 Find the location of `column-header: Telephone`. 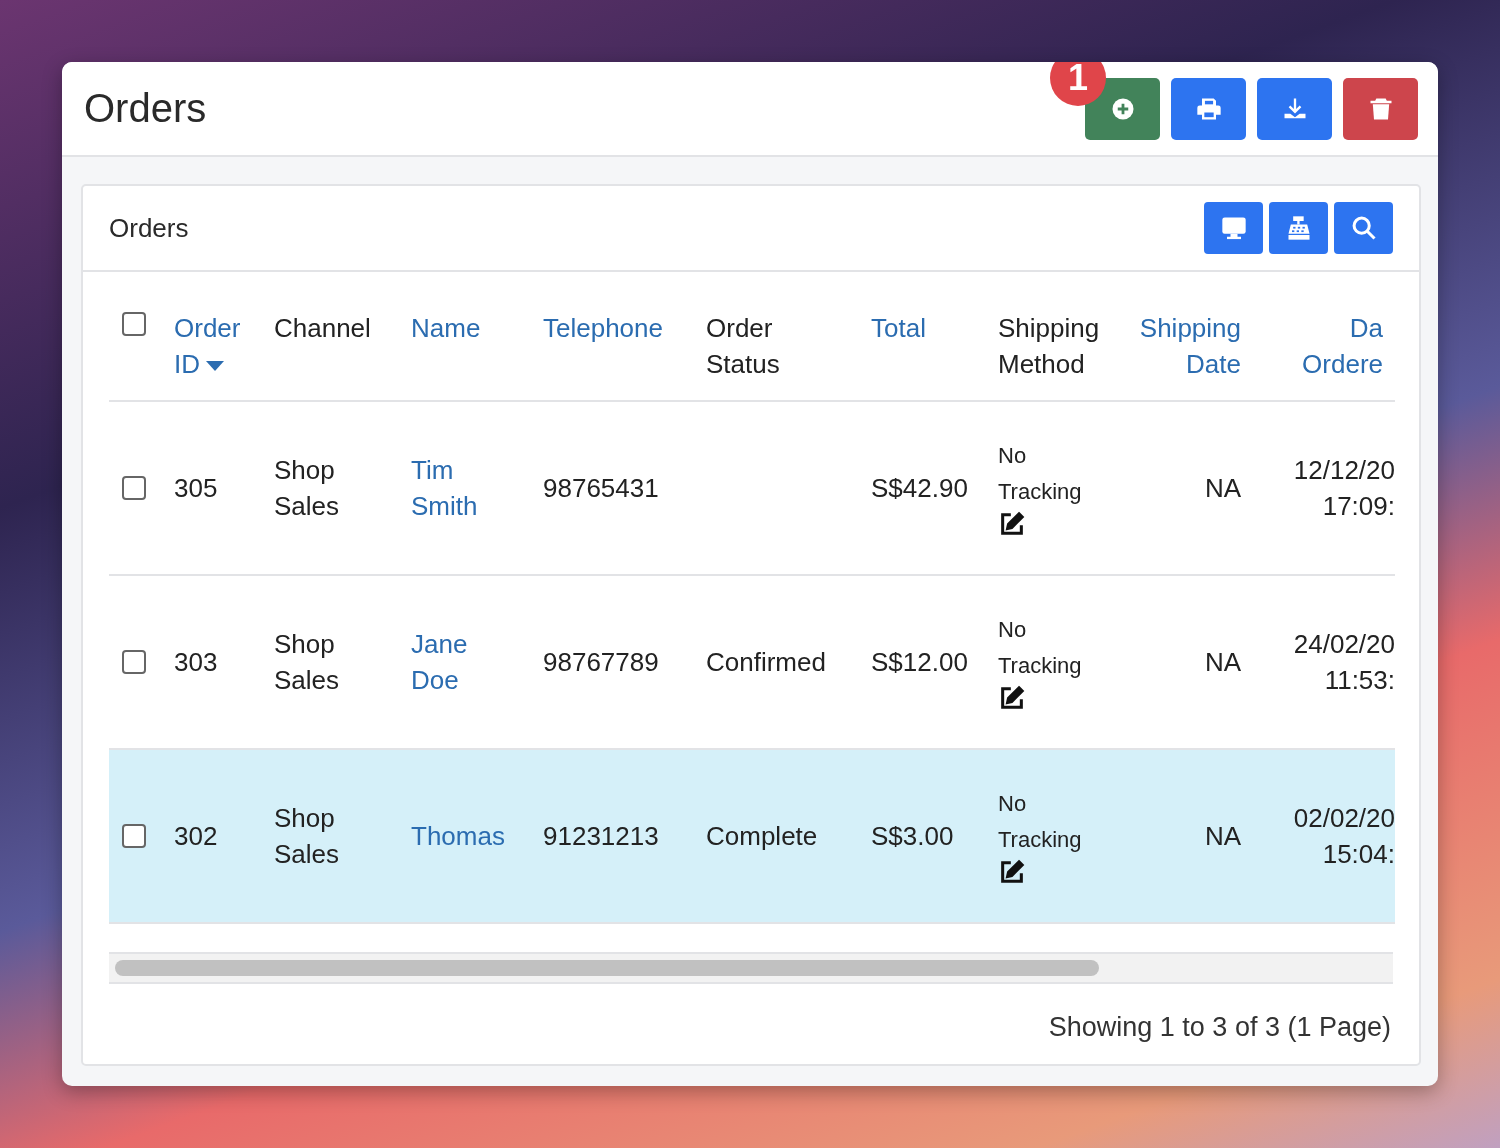

column-header: Telephone is located at coordinates (603, 328).